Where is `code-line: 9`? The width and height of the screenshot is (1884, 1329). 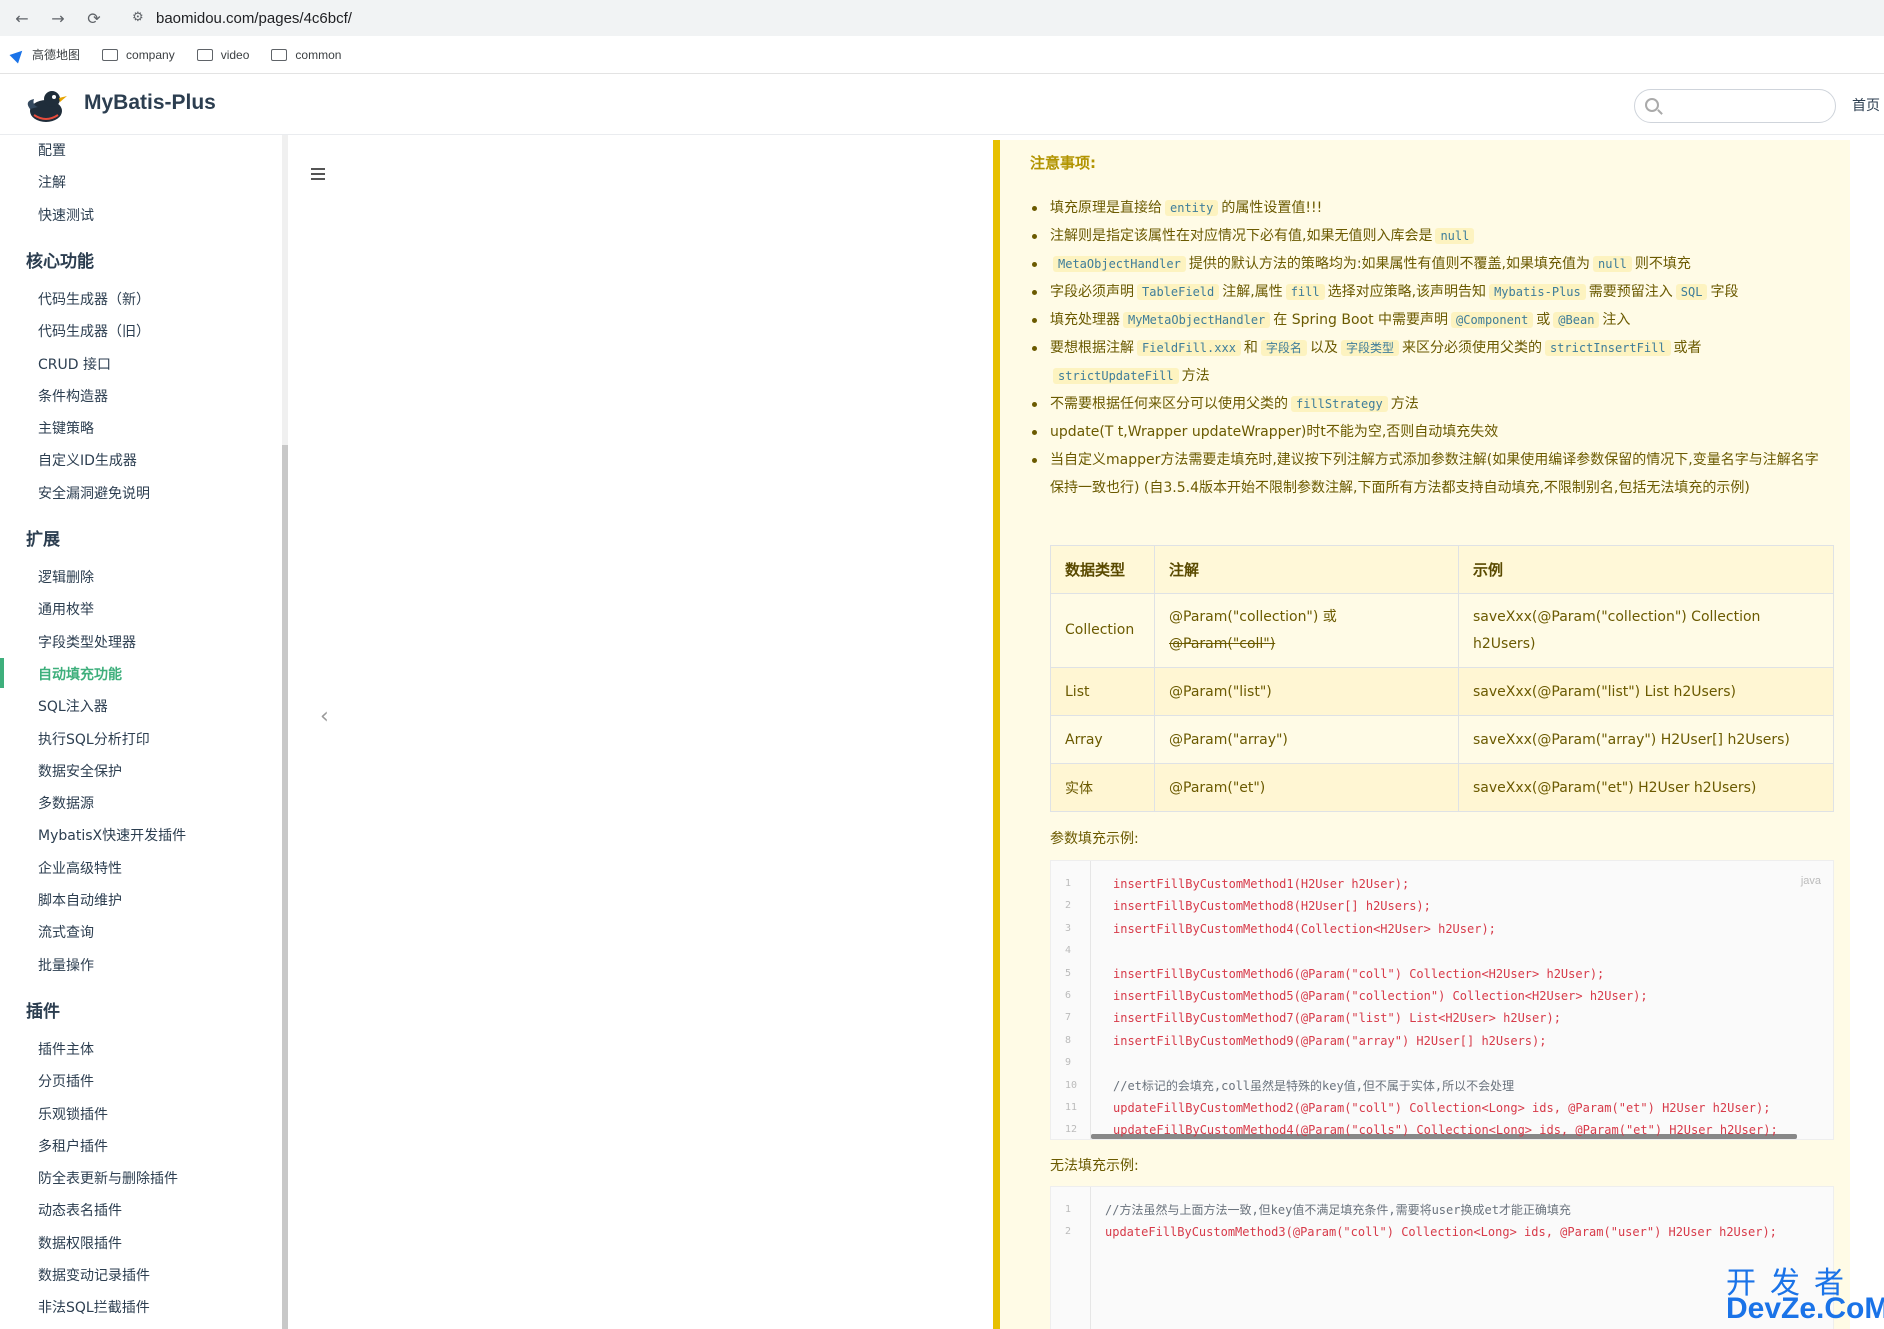 code-line: 9 is located at coordinates (1442, 1063).